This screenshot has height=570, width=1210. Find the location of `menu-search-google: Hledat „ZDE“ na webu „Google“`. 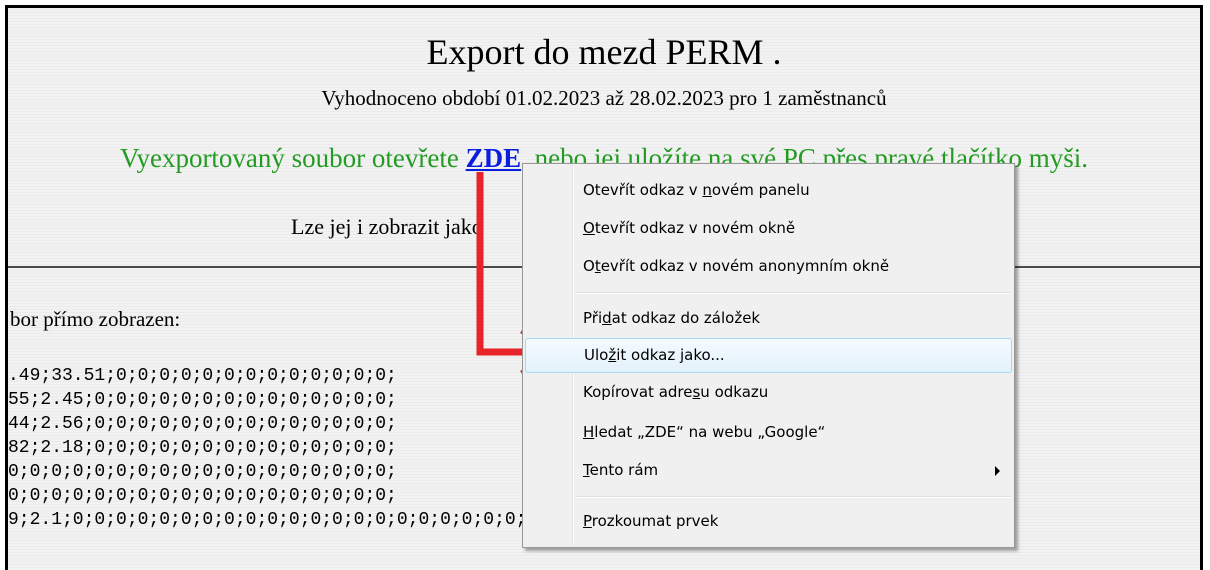

menu-search-google: Hledat „ZDE“ na webu „Google“ is located at coordinates (768, 433).